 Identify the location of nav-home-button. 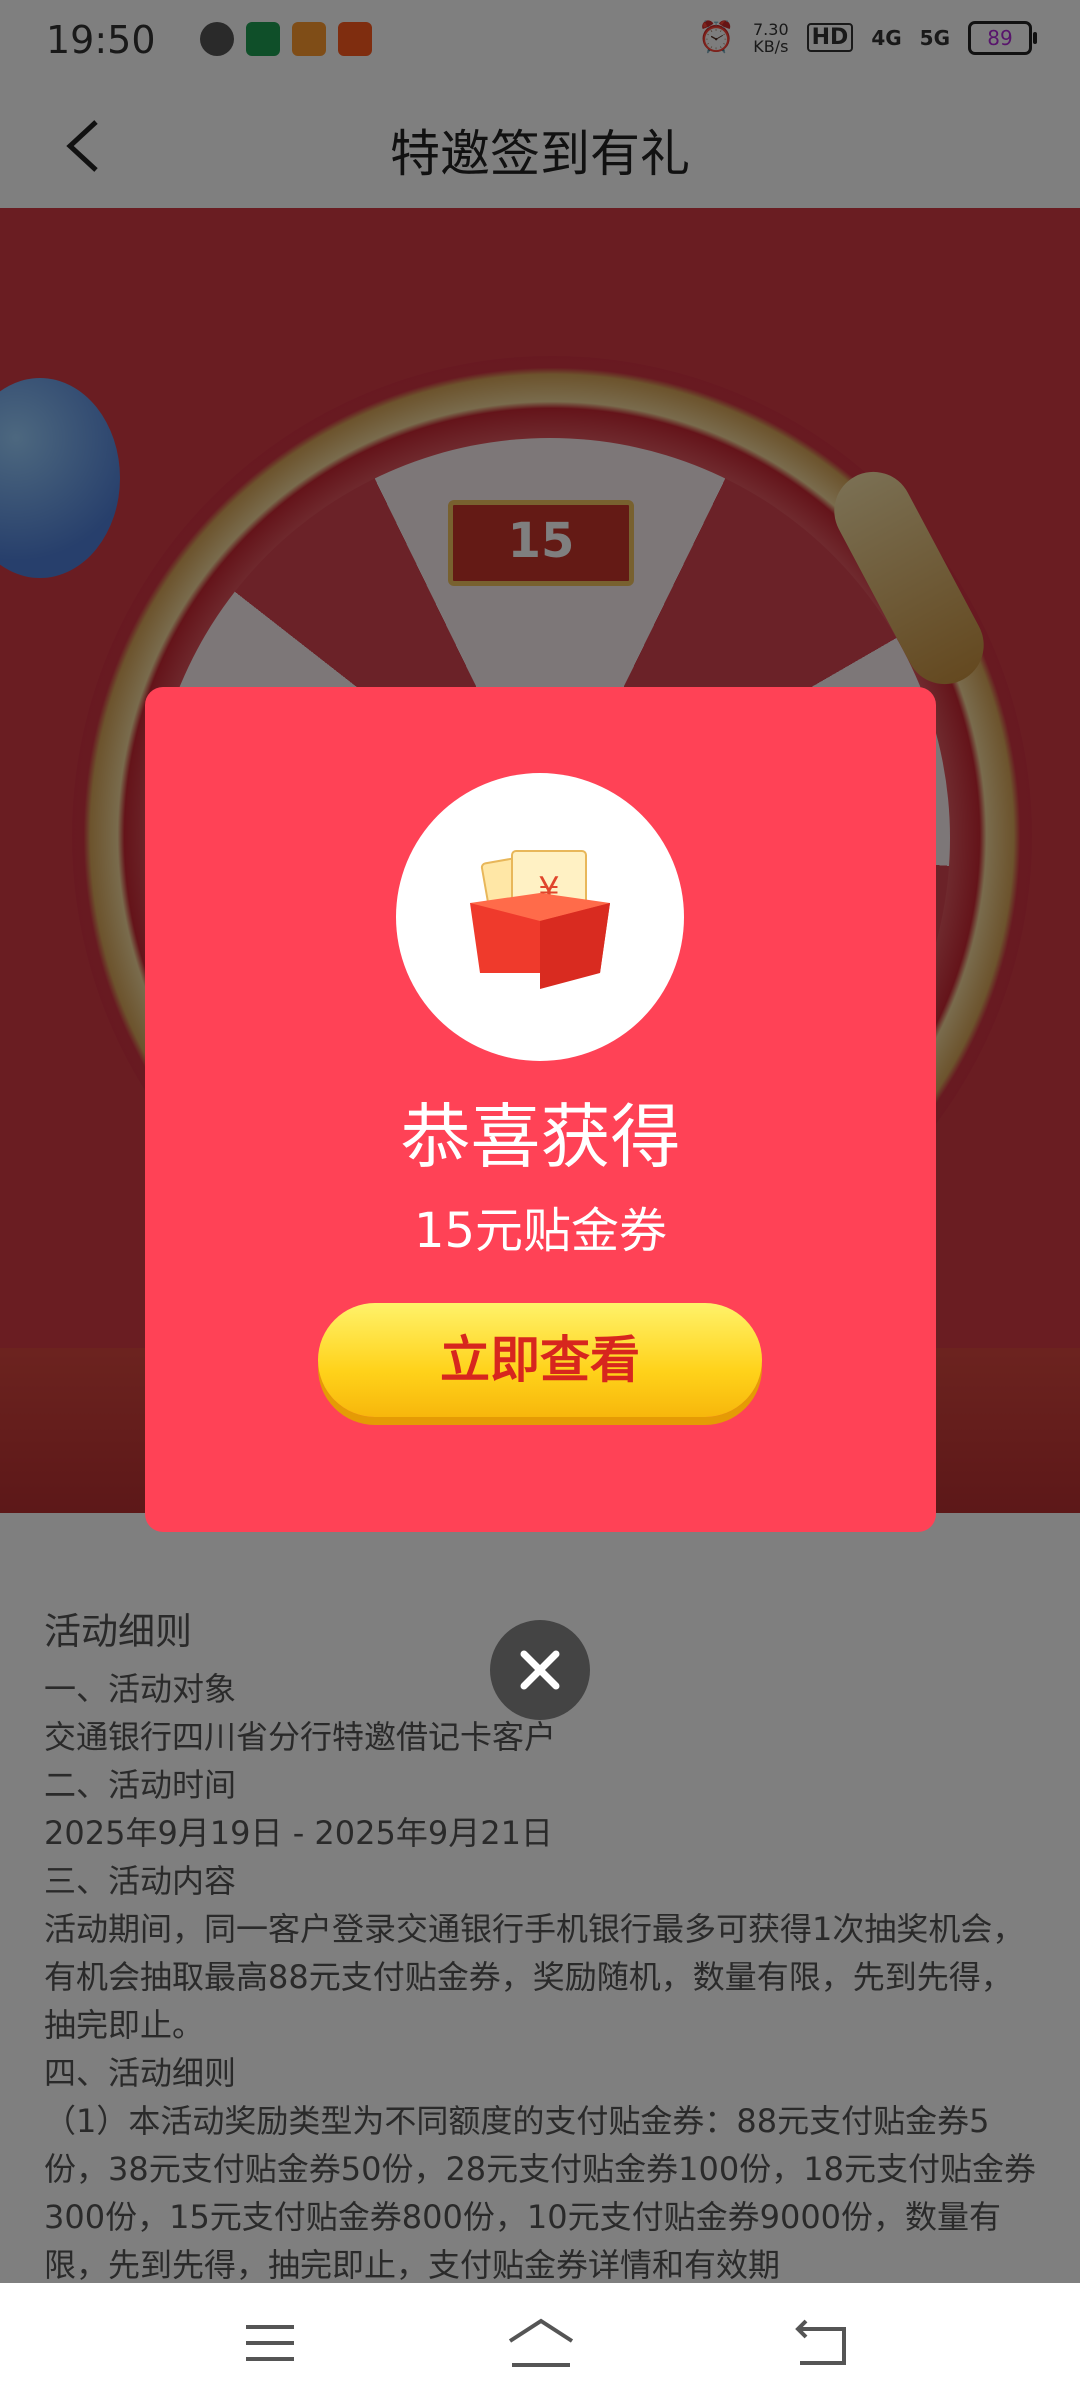
(540, 2343).